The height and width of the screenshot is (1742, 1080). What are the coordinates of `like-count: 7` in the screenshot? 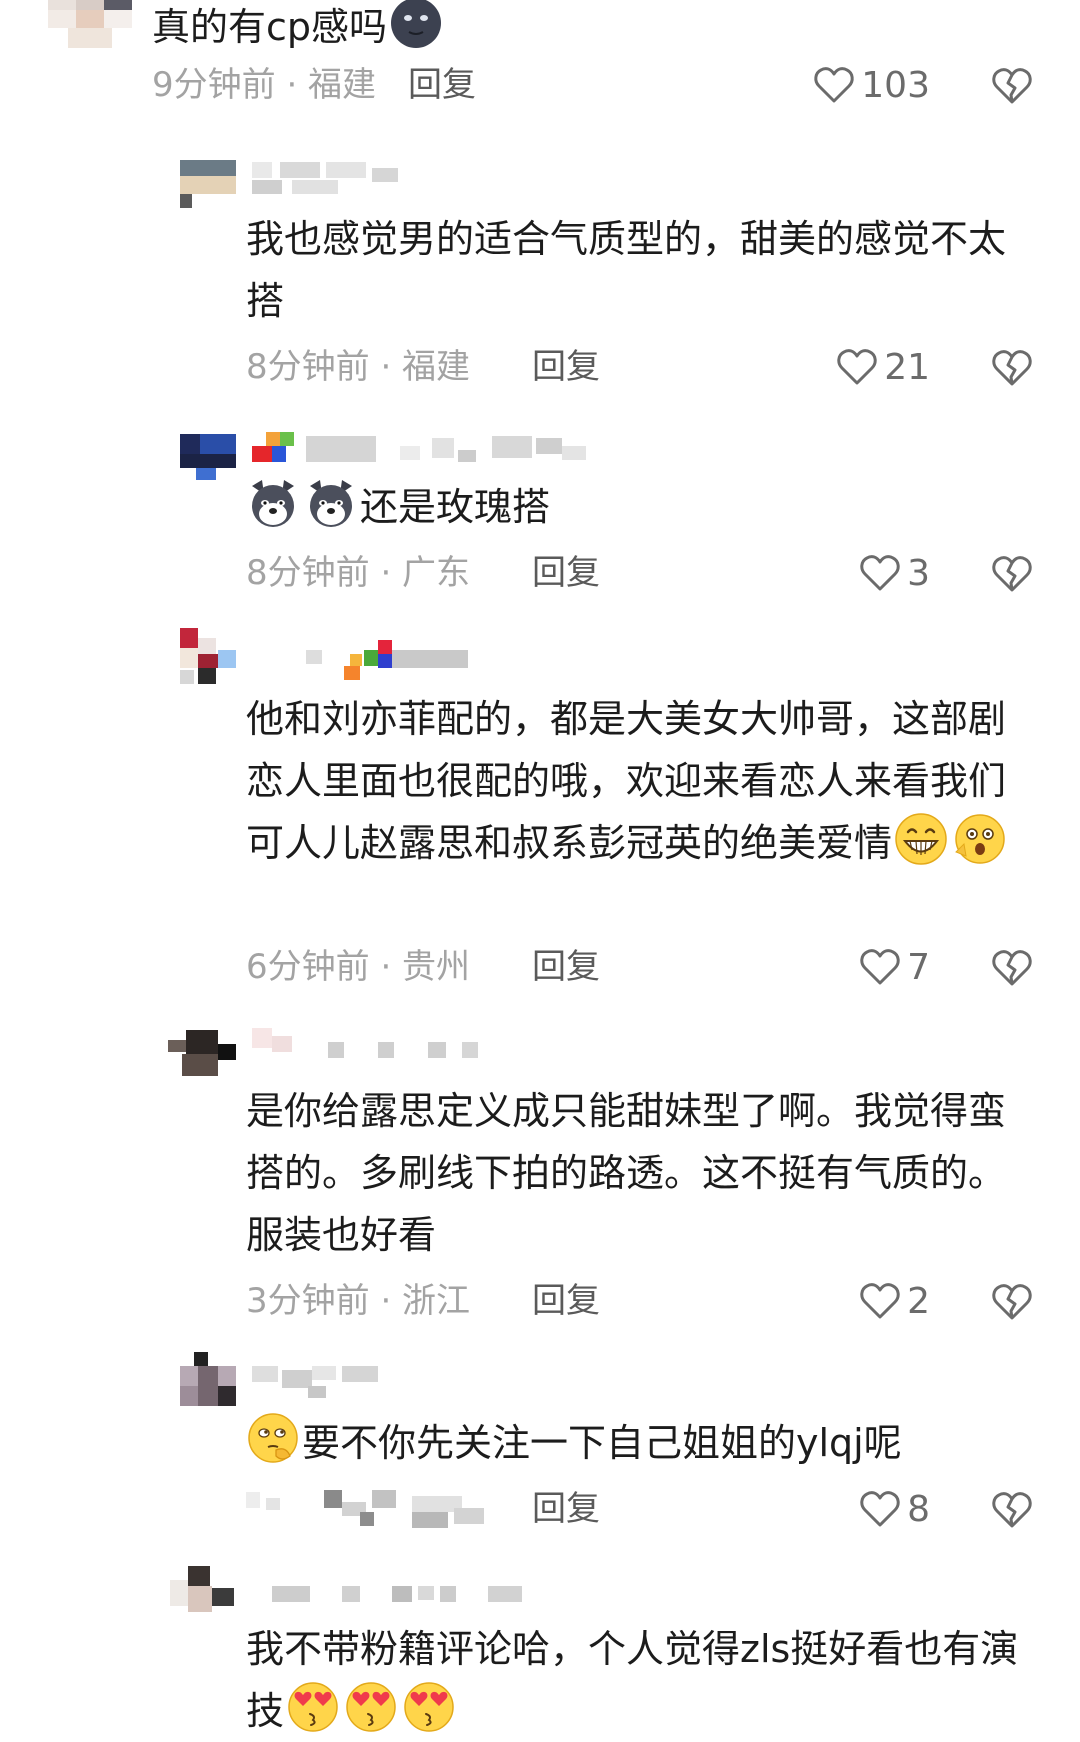 It's located at (918, 967).